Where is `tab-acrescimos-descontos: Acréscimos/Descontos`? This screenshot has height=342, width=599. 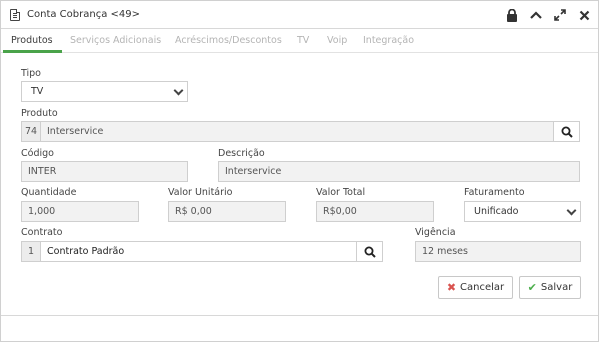
tab-acrescimos-descontos: Acréscimos/Descontos is located at coordinates (228, 40).